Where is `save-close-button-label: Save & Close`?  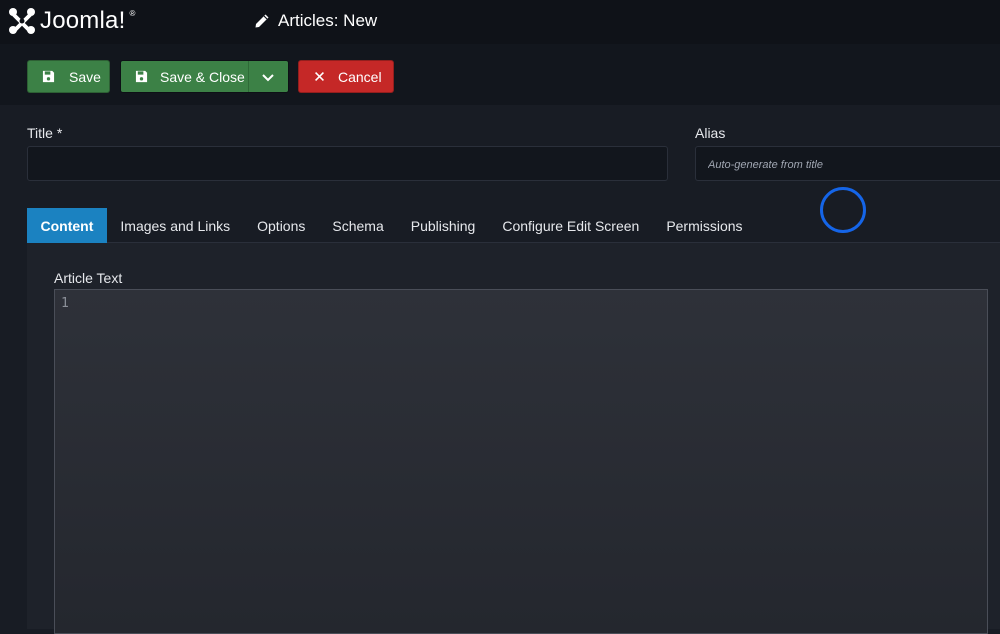 save-close-button-label: Save & Close is located at coordinates (202, 76).